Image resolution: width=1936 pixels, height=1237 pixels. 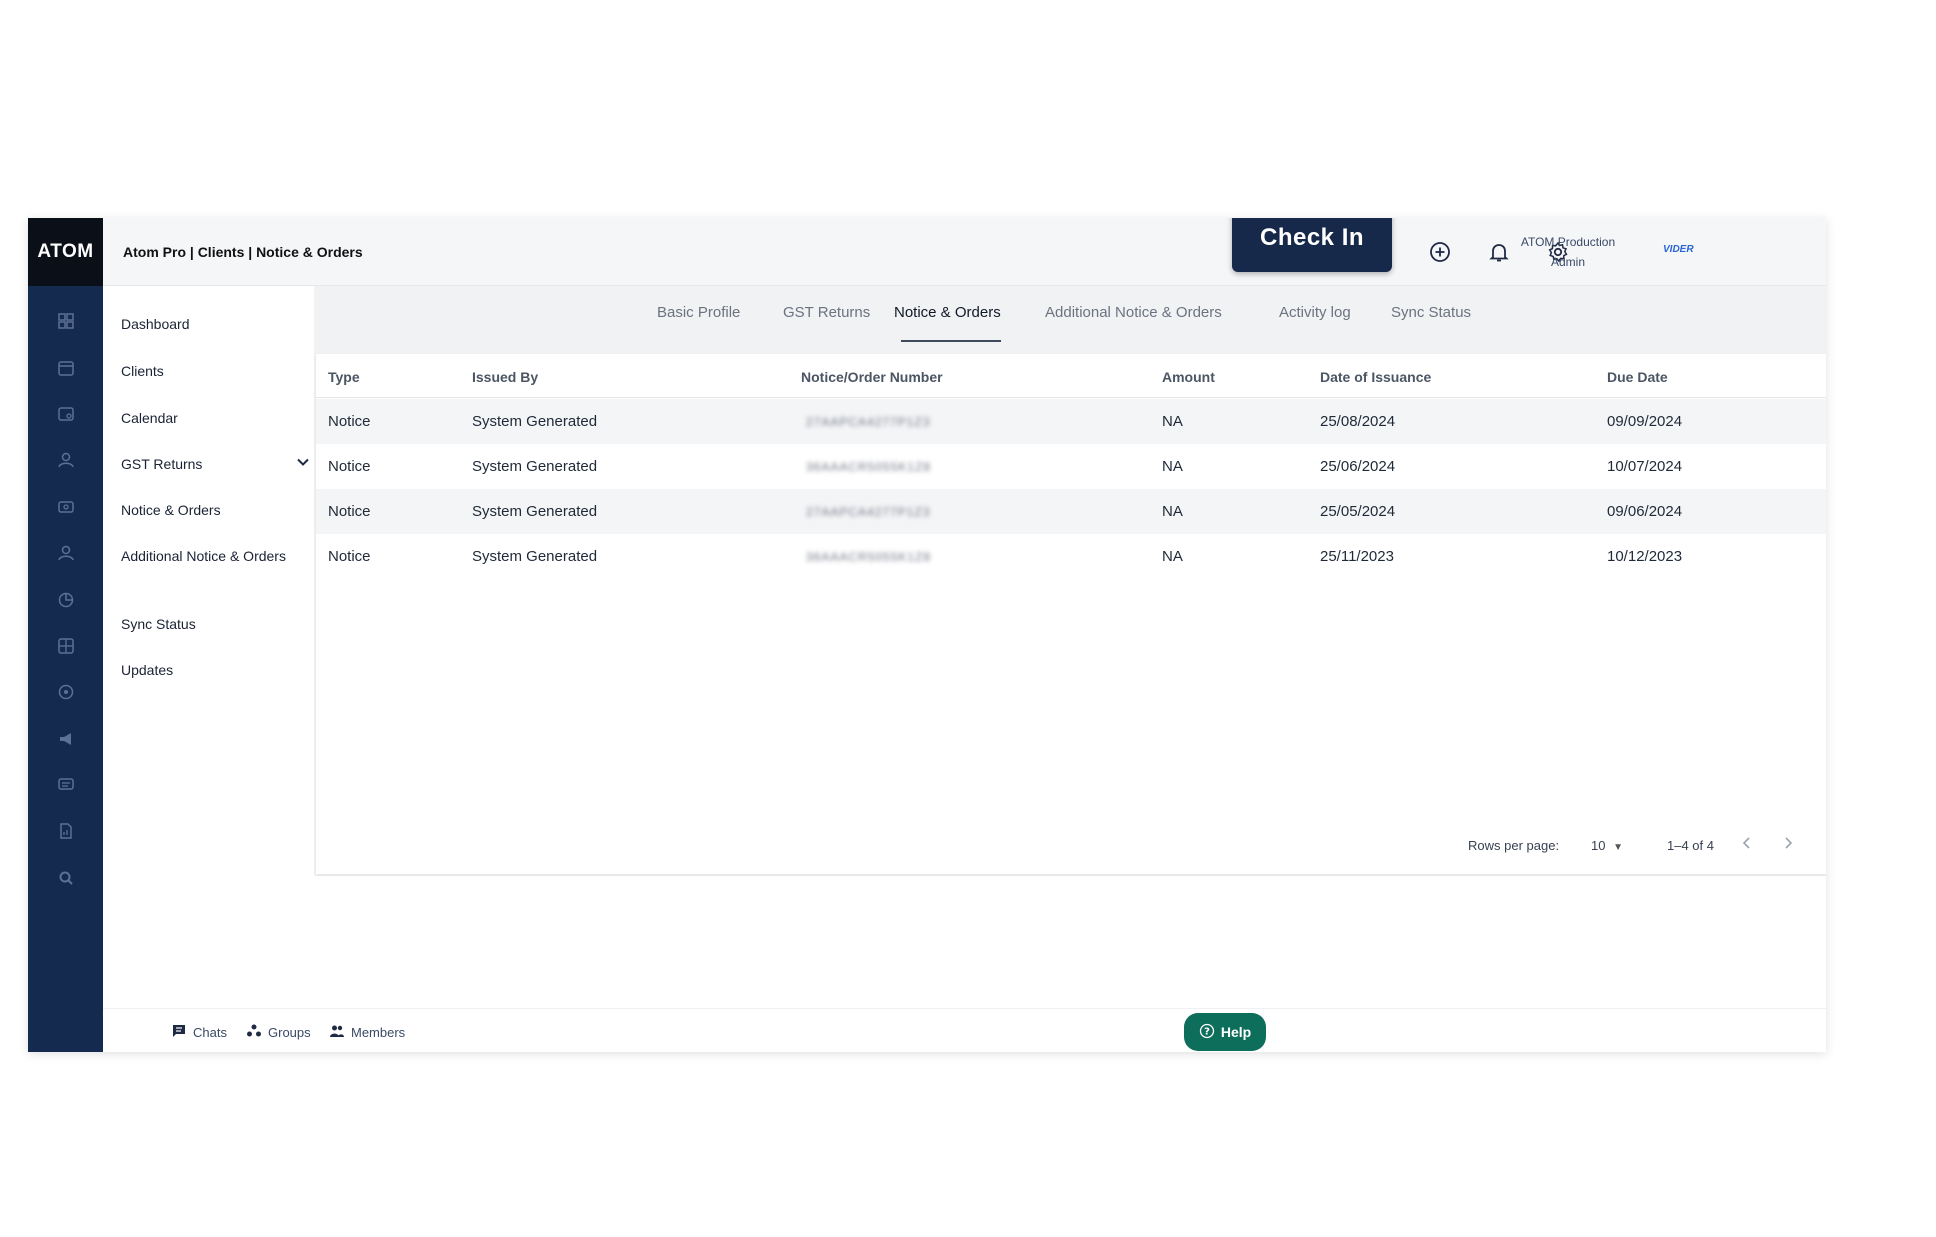 What do you see at coordinates (65, 692) in the screenshot?
I see `report-icon` at bounding box center [65, 692].